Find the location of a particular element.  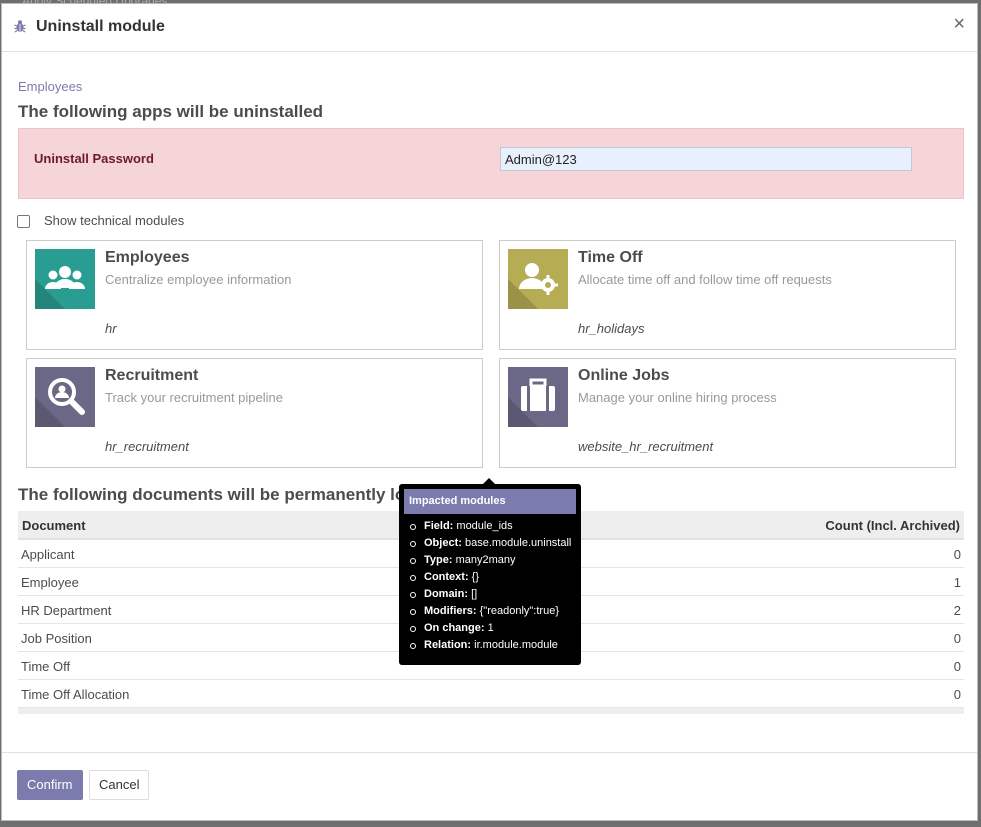

document-name: Employee is located at coordinates (50, 582).